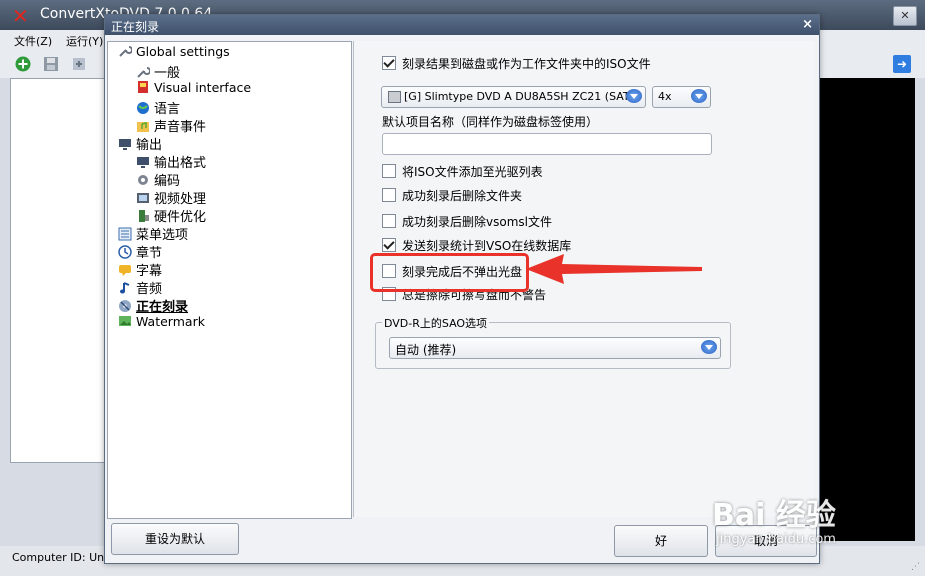  Describe the element at coordinates (867, 309) in the screenshot. I see `preview-panel` at that location.